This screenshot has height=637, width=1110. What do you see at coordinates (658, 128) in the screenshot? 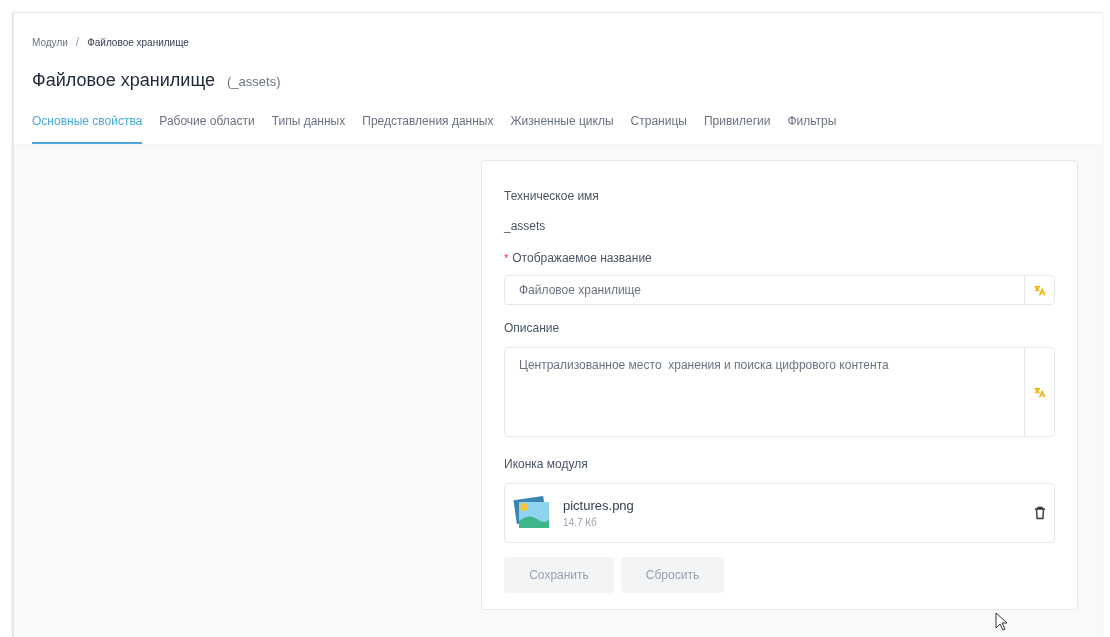
I see `tab: Страницы` at bounding box center [658, 128].